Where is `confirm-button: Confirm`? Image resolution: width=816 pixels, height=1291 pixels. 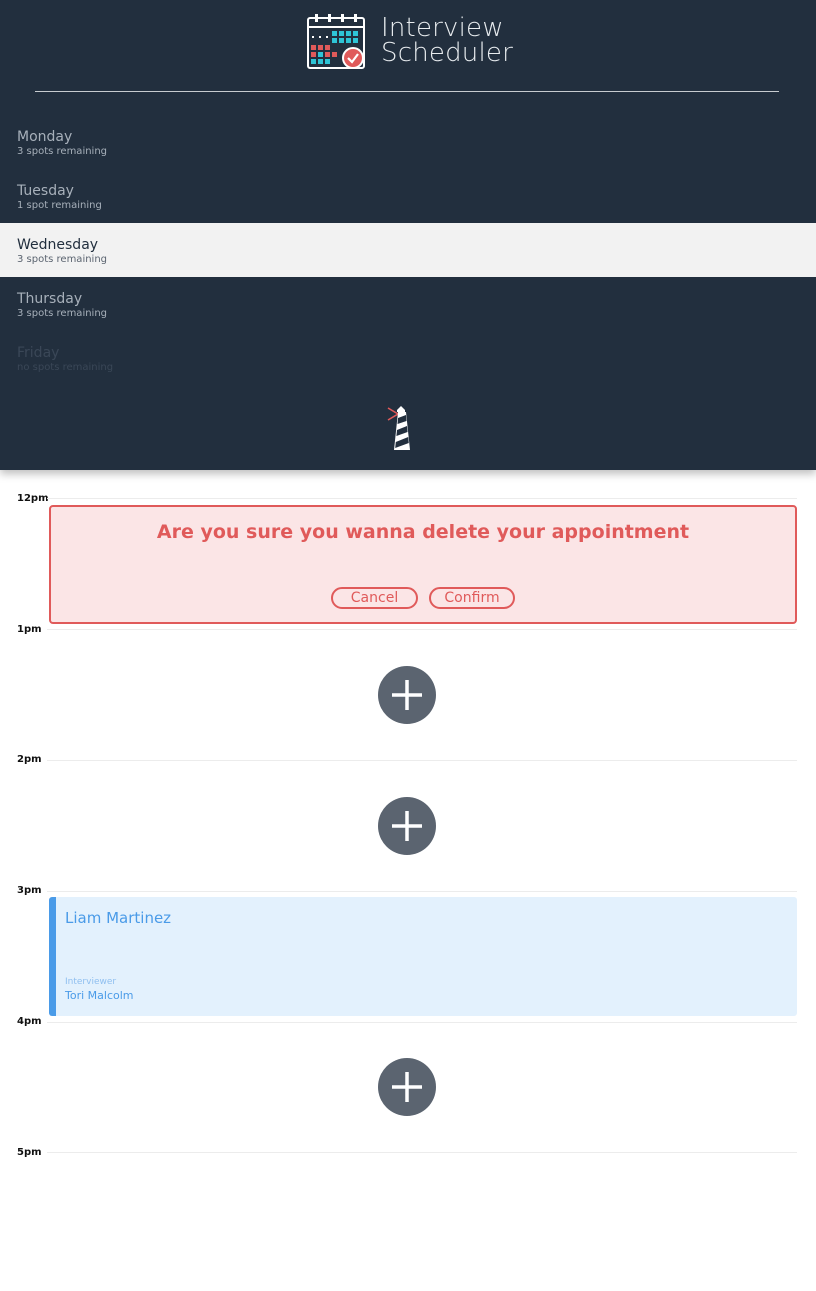 confirm-button: Confirm is located at coordinates (472, 598).